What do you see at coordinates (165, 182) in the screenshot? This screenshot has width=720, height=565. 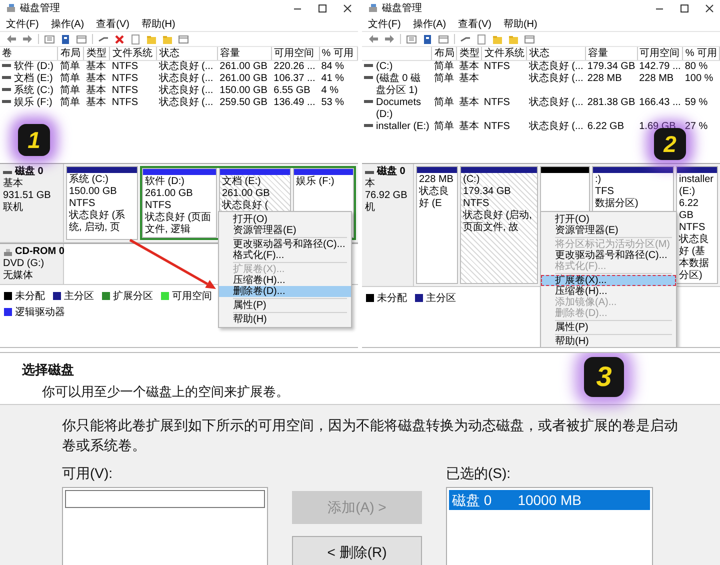 I see `partition-name: 软件 (D:)` at bounding box center [165, 182].